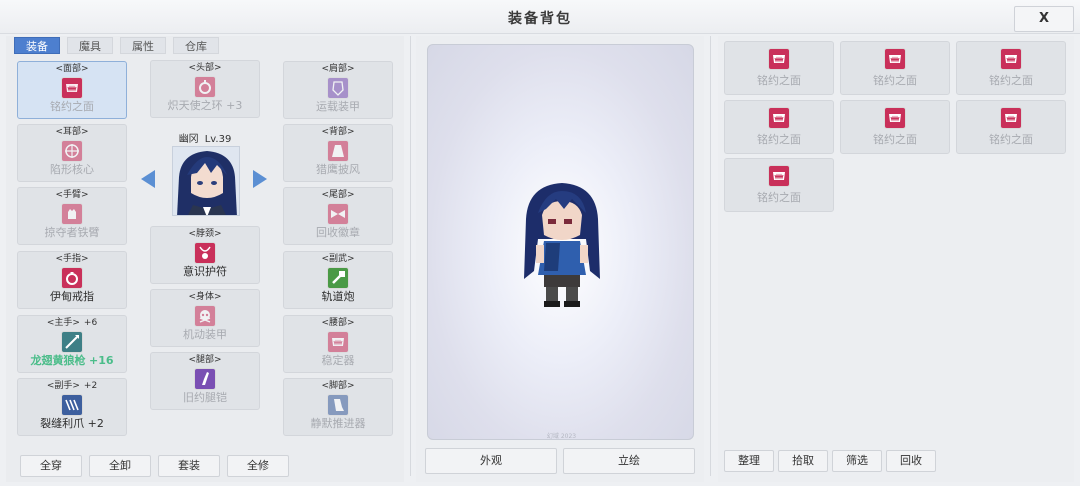 The image size is (1080, 486). Describe the element at coordinates (260, 179) in the screenshot. I see `next-character-arrow-icon` at that location.